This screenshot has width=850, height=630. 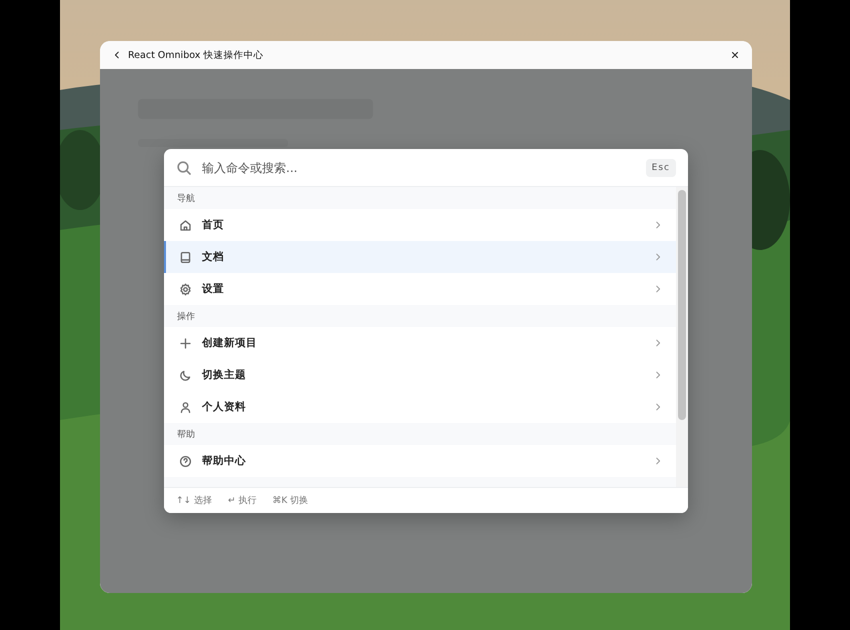 What do you see at coordinates (185, 375) in the screenshot?
I see `moon-icon` at bounding box center [185, 375].